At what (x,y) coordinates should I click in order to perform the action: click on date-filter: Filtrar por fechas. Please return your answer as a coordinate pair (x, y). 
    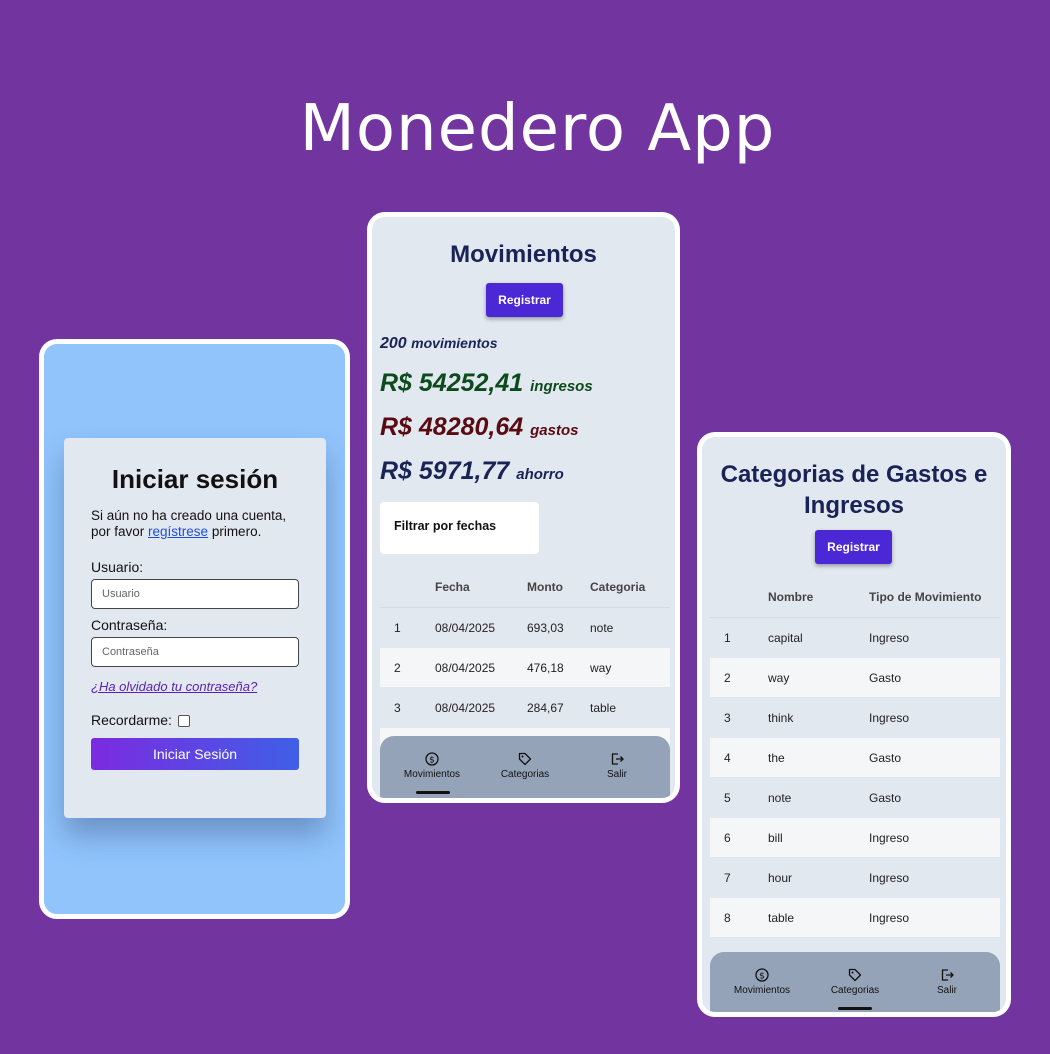
    Looking at the image, I should click on (459, 528).